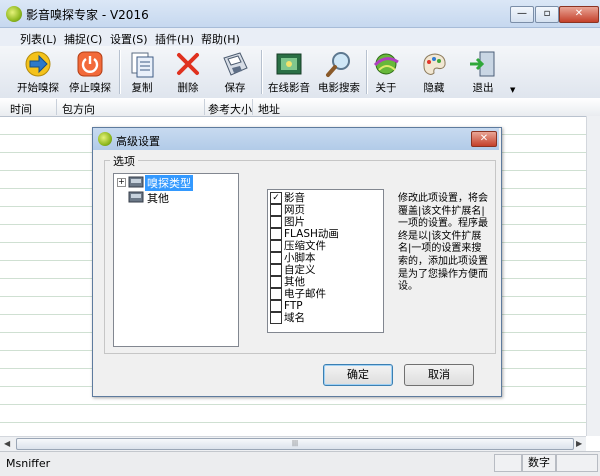 The image size is (600, 476). What do you see at coordinates (142, 88) in the screenshot?
I see `copy-label: 复制` at bounding box center [142, 88].